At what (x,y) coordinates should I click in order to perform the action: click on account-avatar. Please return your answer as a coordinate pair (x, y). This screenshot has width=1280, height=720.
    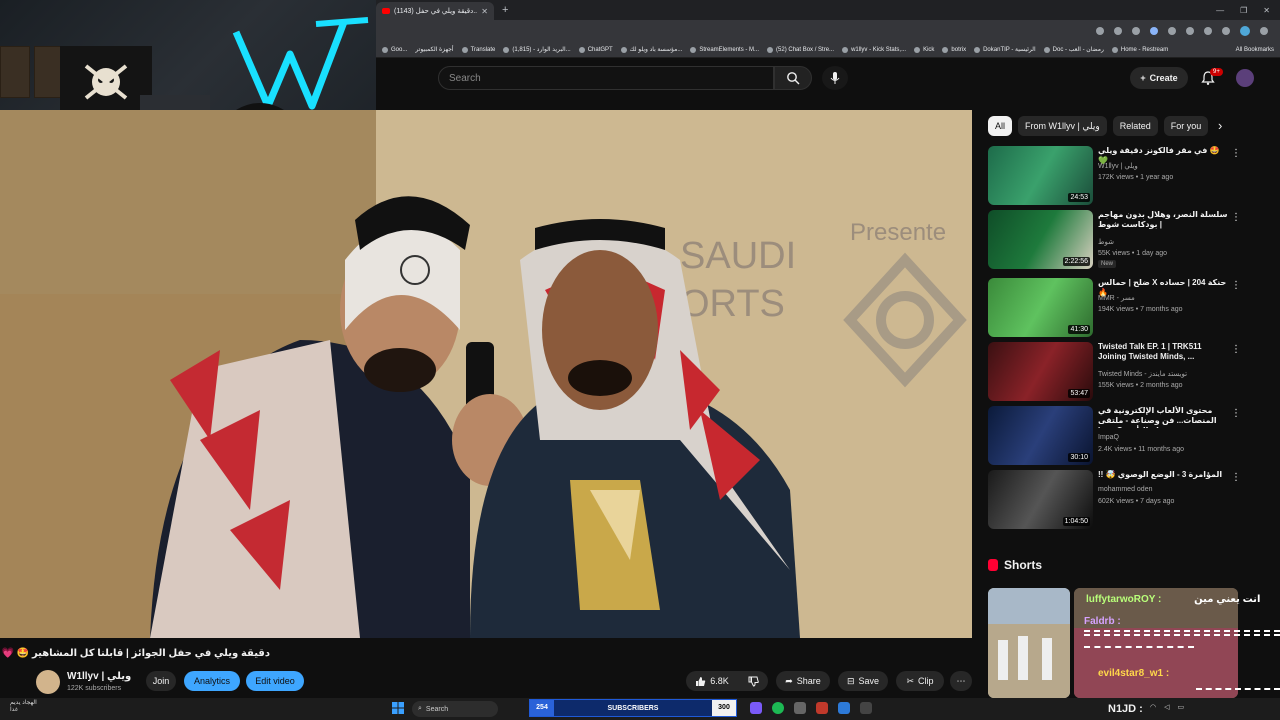
    Looking at the image, I should click on (1245, 78).